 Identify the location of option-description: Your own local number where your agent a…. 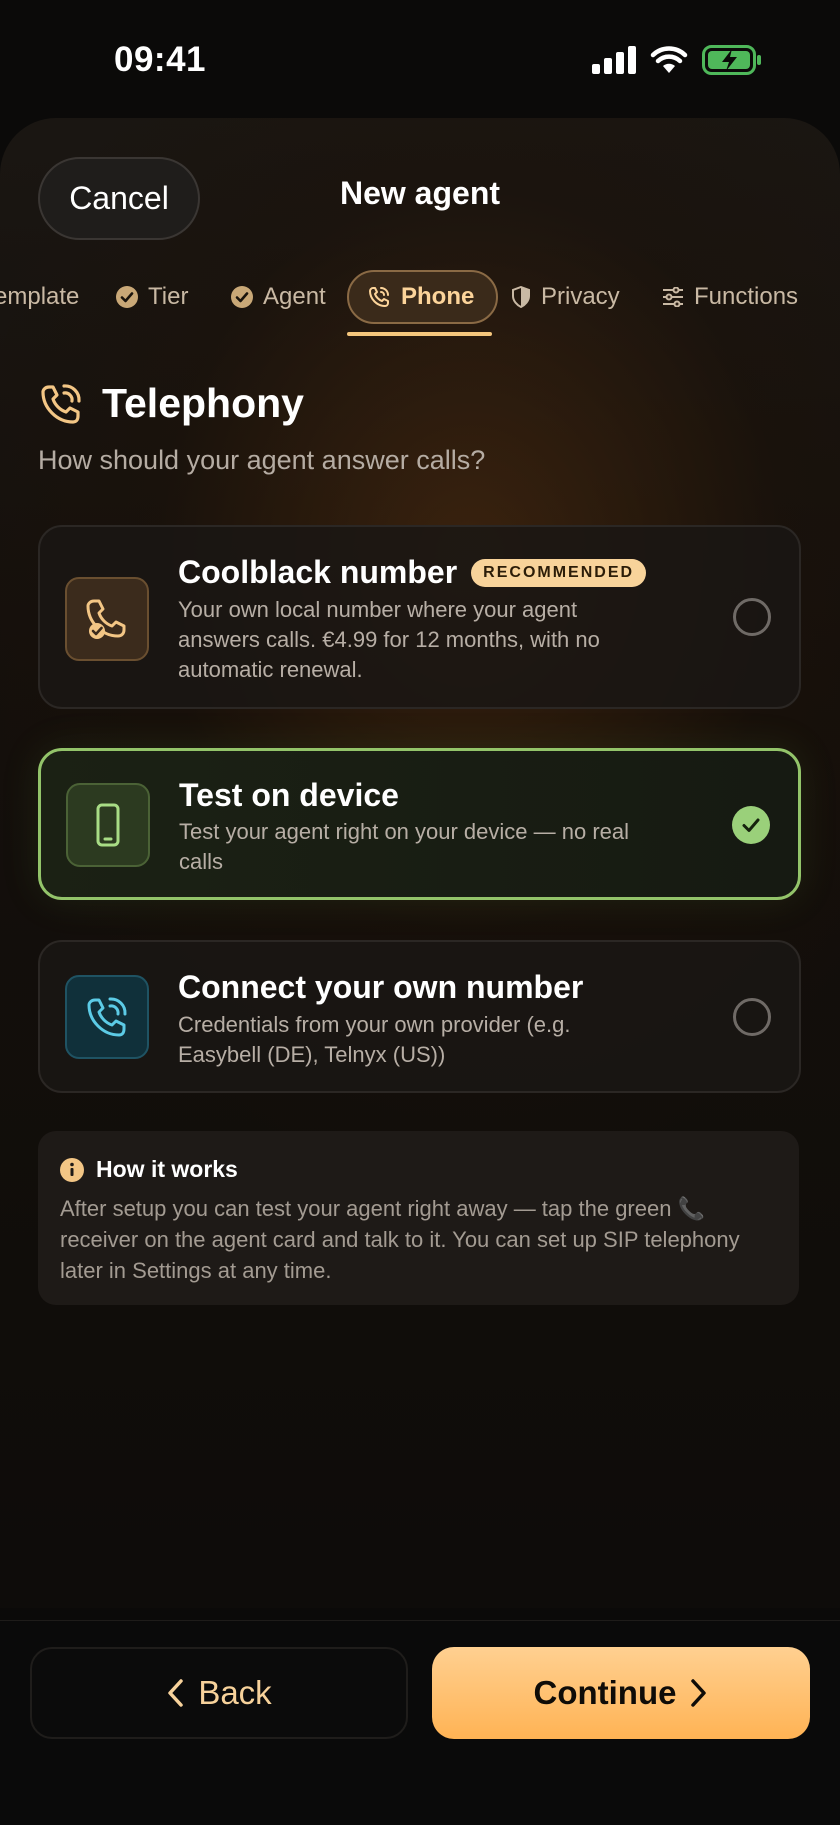
(389, 639).